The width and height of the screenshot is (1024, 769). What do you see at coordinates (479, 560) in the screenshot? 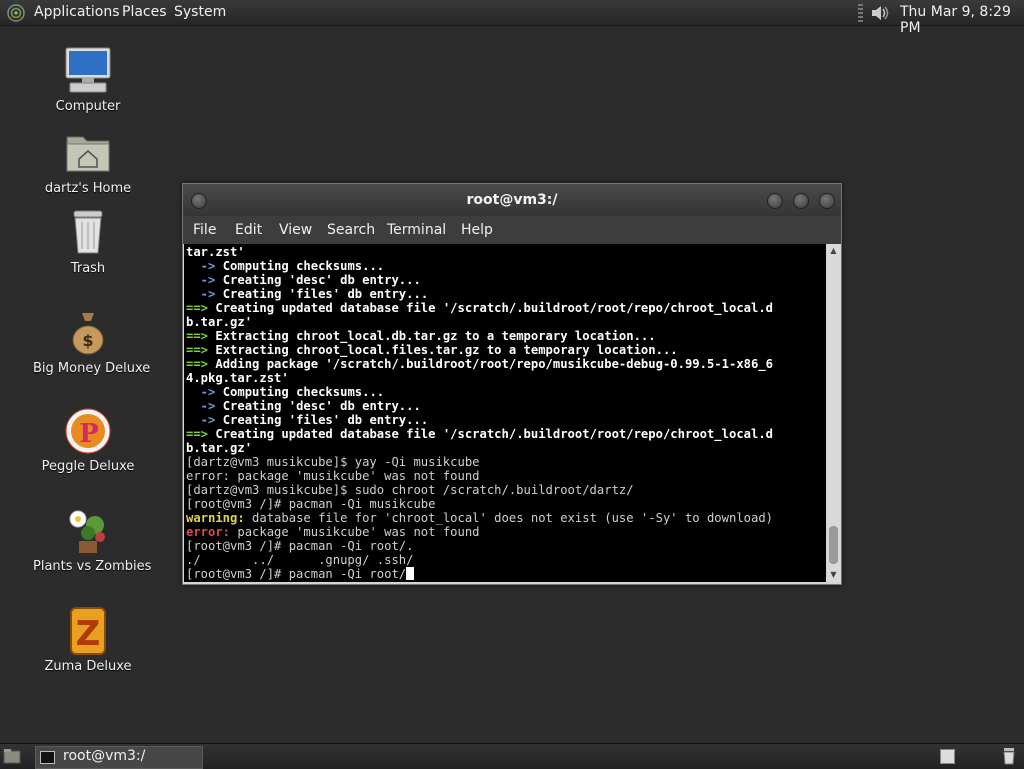
I see `terminal-line: ./ ../ .gnupg/ .ssh/` at bounding box center [479, 560].